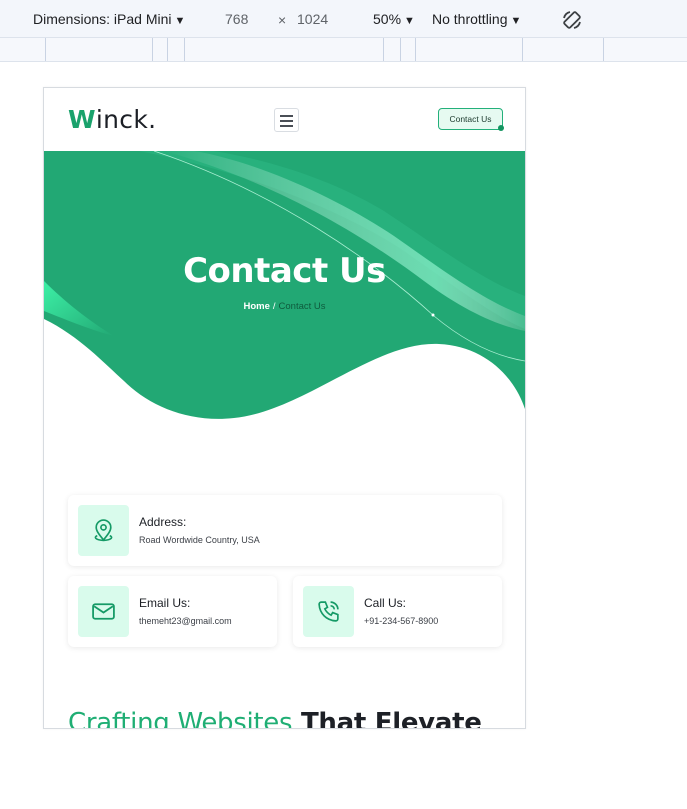 This screenshot has height=809, width=687. What do you see at coordinates (82, 119) in the screenshot?
I see `logo-initial: W` at bounding box center [82, 119].